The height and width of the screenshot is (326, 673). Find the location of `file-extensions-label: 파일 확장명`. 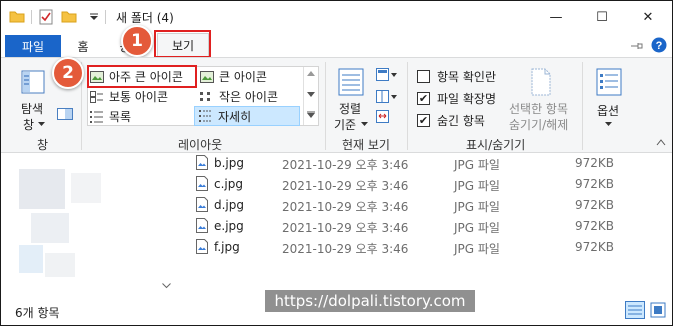

file-extensions-label: 파일 확장명 is located at coordinates (467, 99).